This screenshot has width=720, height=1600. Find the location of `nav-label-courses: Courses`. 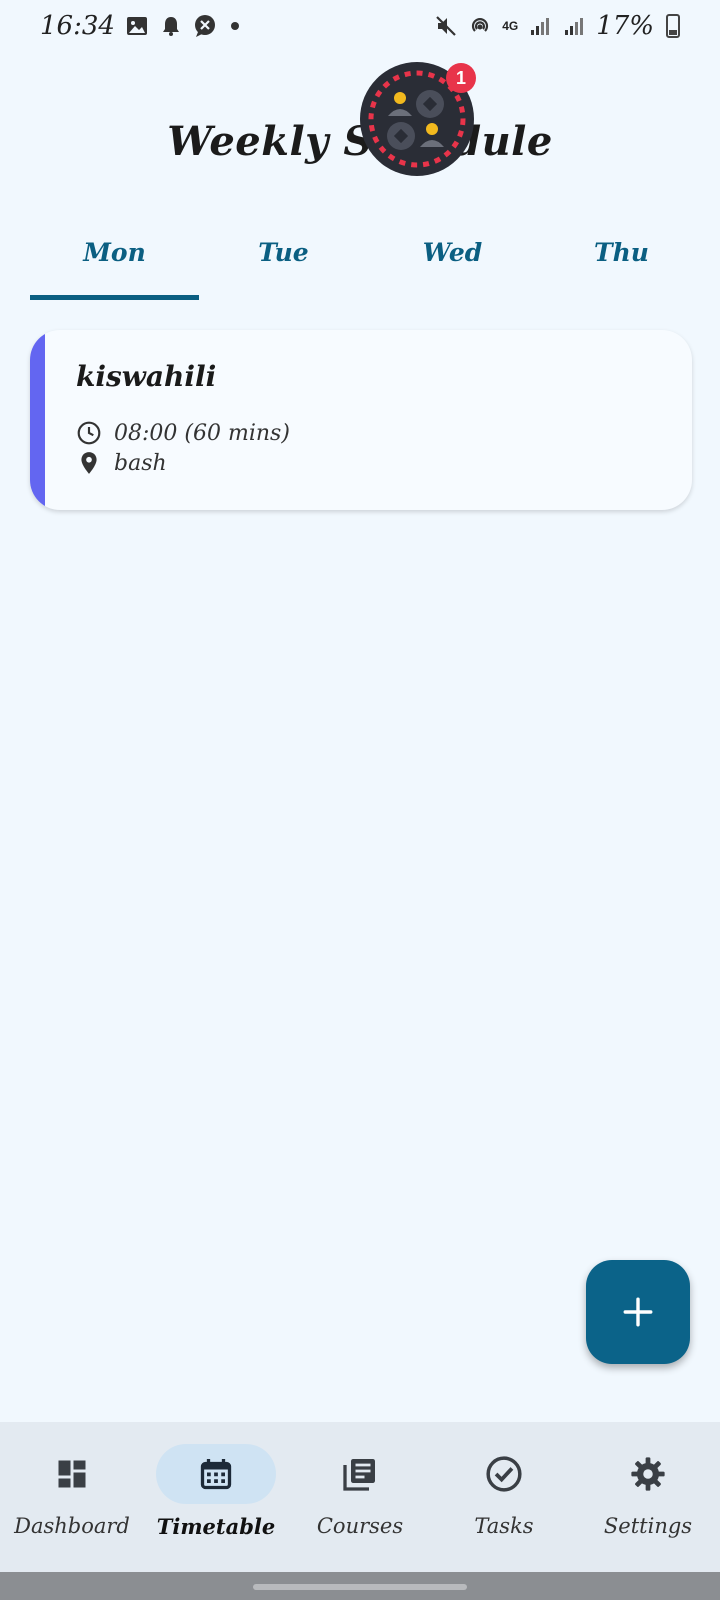

nav-label-courses: Courses is located at coordinates (360, 1526).